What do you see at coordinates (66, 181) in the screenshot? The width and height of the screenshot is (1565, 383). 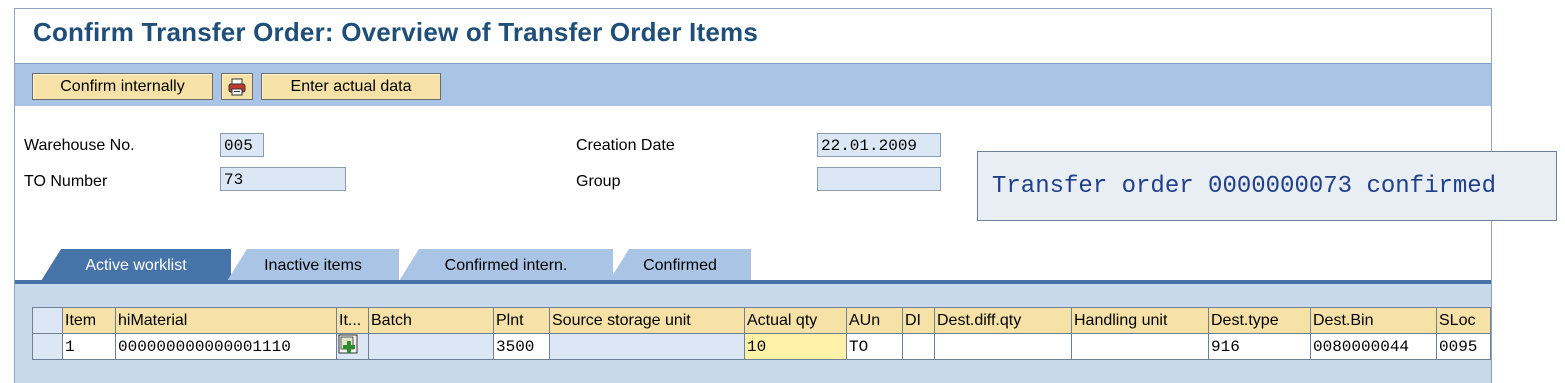 I see `to-number-label: TO Number` at bounding box center [66, 181].